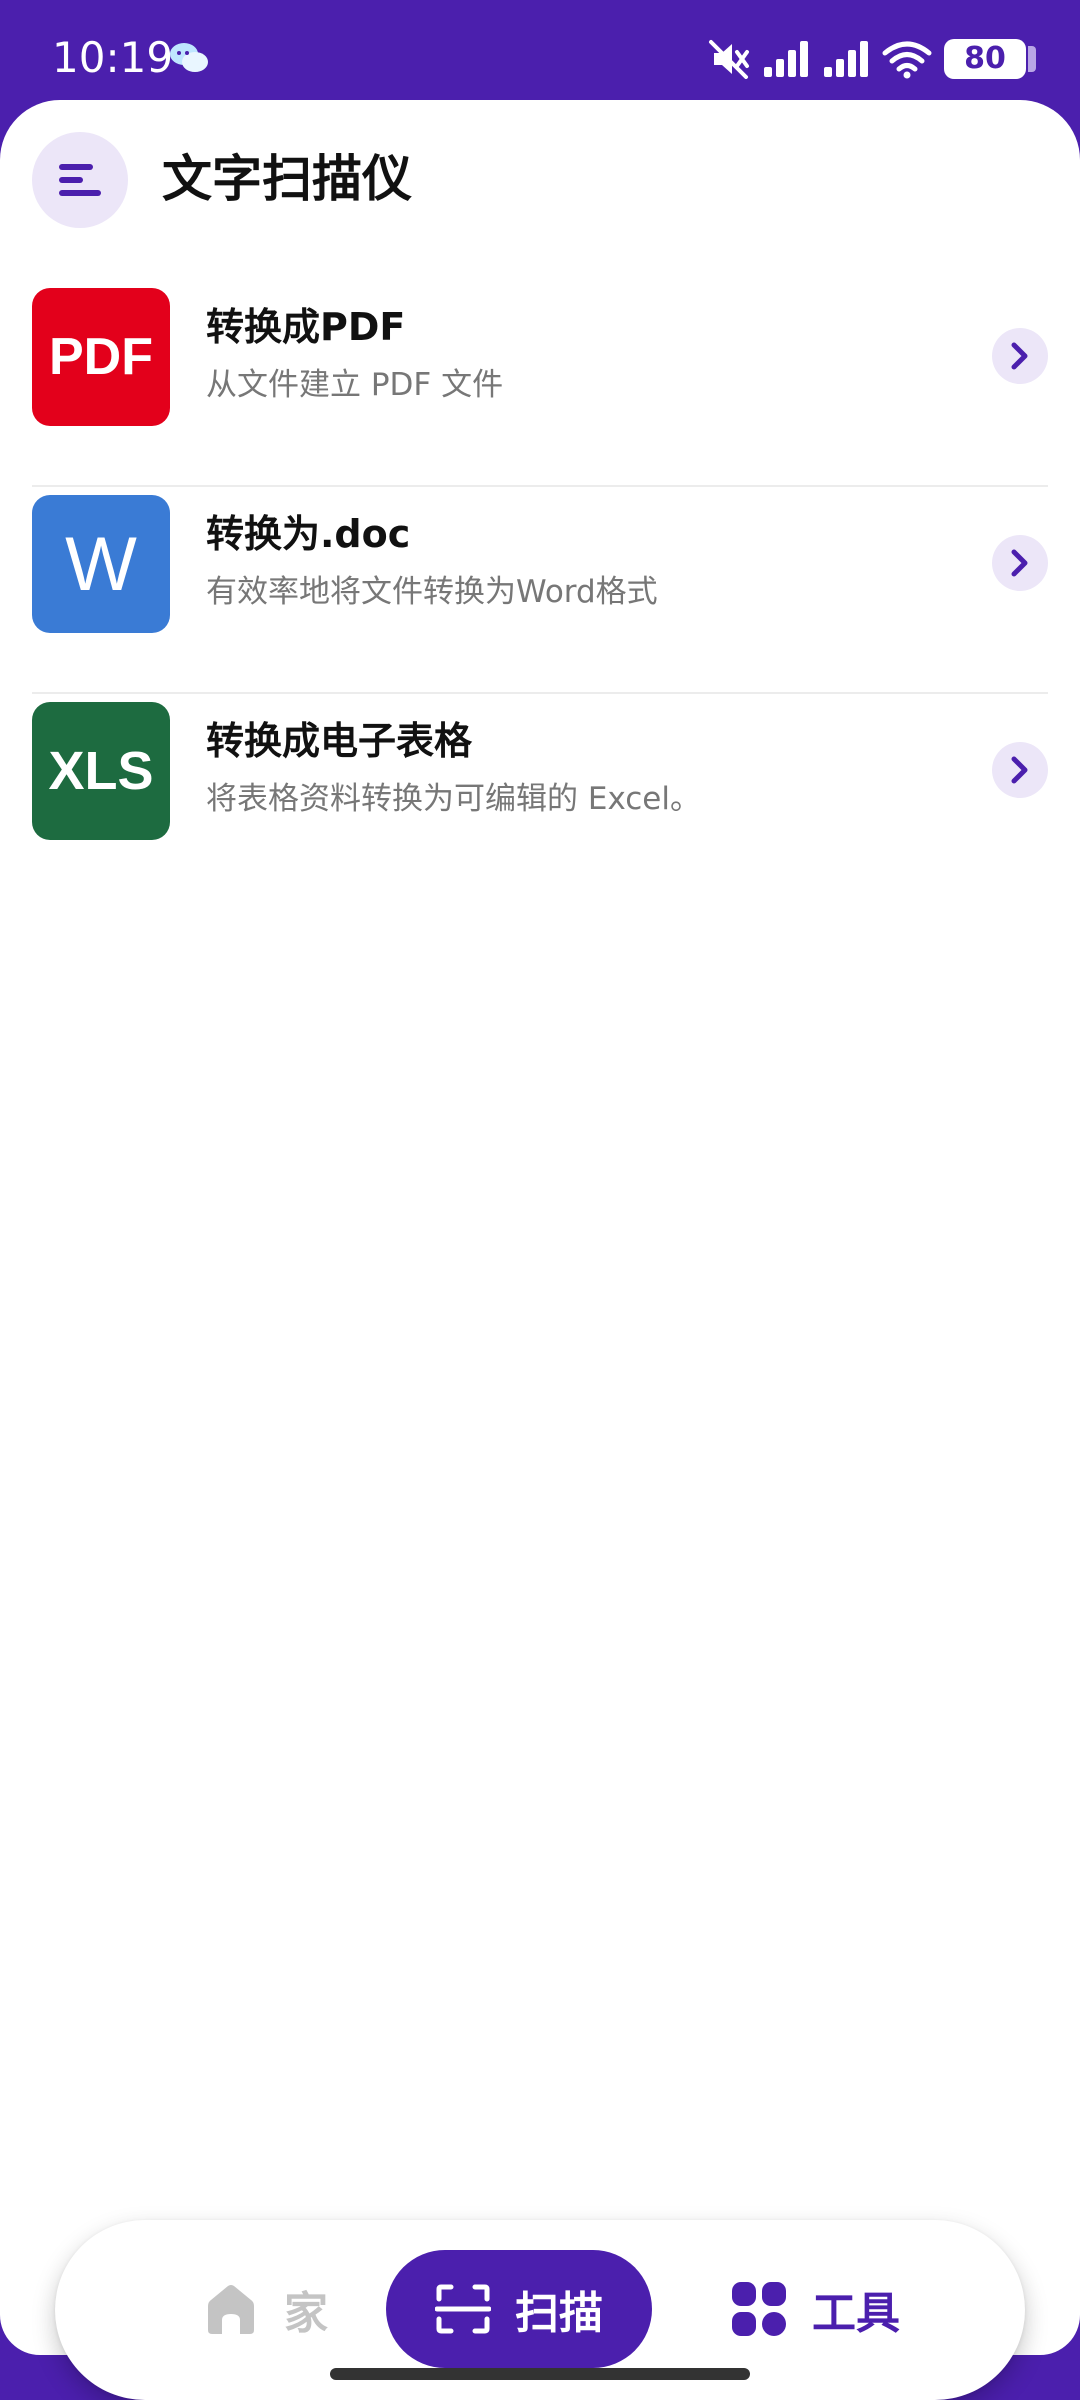  Describe the element at coordinates (1032, 59) in the screenshot. I see `battery-tip` at that location.